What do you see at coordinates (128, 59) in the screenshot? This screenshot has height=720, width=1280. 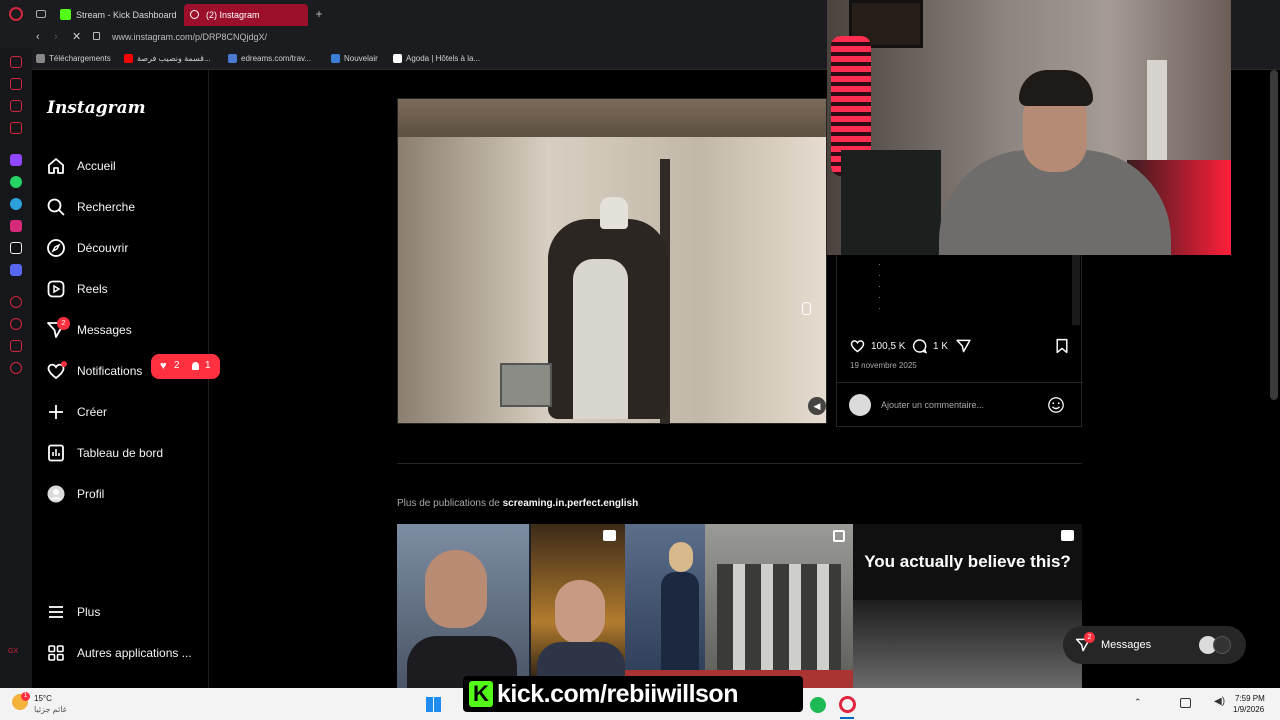 I see `youtube-icon` at bounding box center [128, 59].